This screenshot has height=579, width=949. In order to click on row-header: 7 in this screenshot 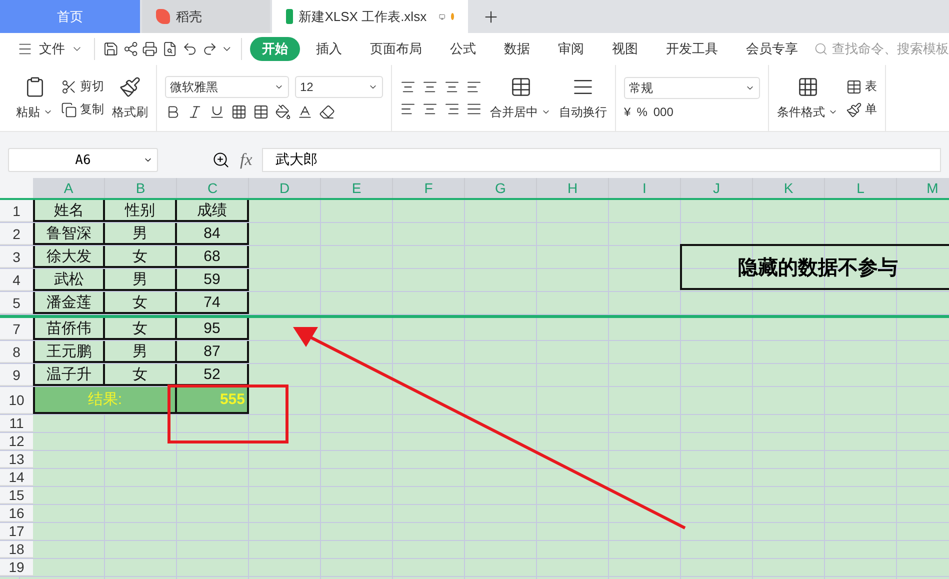, I will do `click(16, 329)`.